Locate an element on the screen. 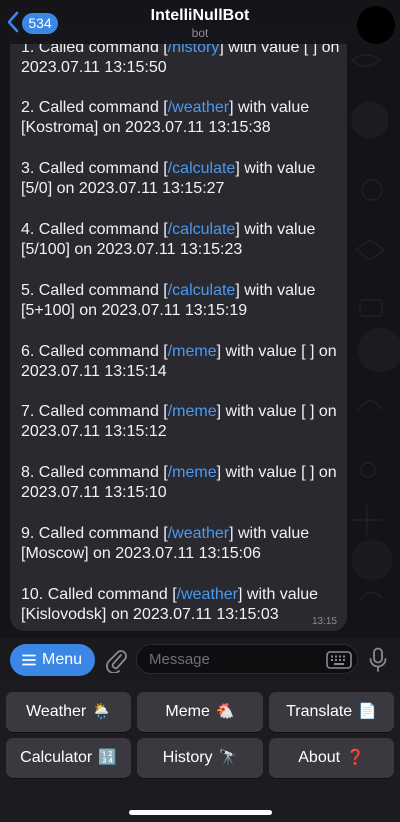 Image resolution: width=400 pixels, height=822 pixels. numbers-icon: 🔢 is located at coordinates (107, 757).